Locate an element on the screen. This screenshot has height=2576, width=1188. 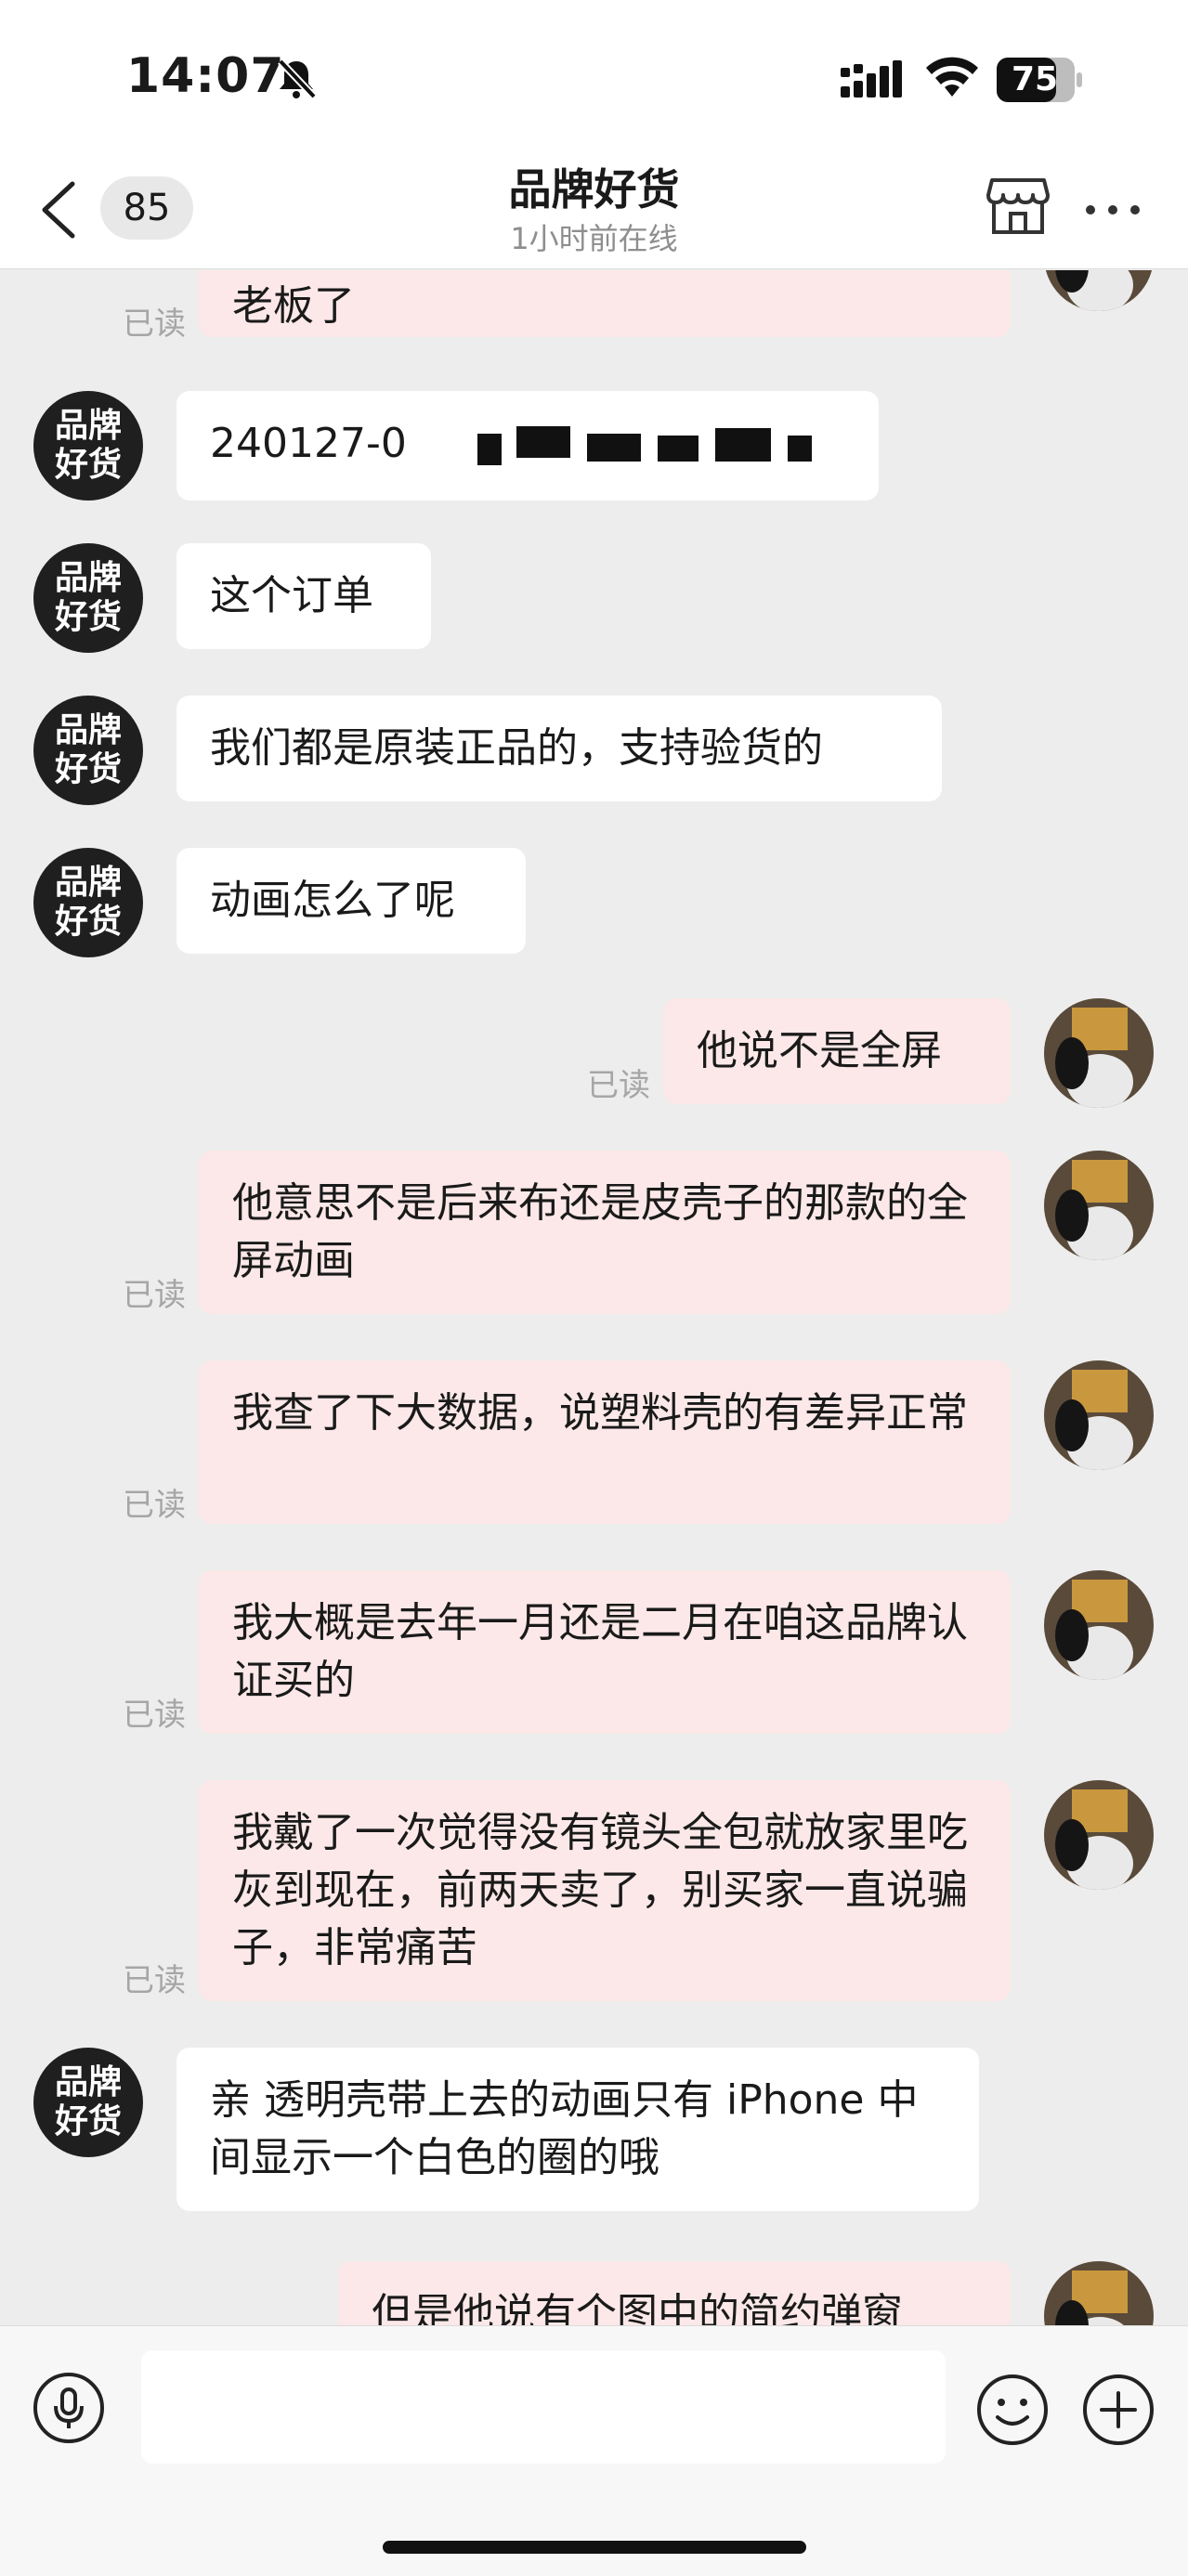
incoming-message: 亲 透明壳带上去的动画只有 iPhone 中间显示一个白色的圈的哦 is located at coordinates (577, 2129).